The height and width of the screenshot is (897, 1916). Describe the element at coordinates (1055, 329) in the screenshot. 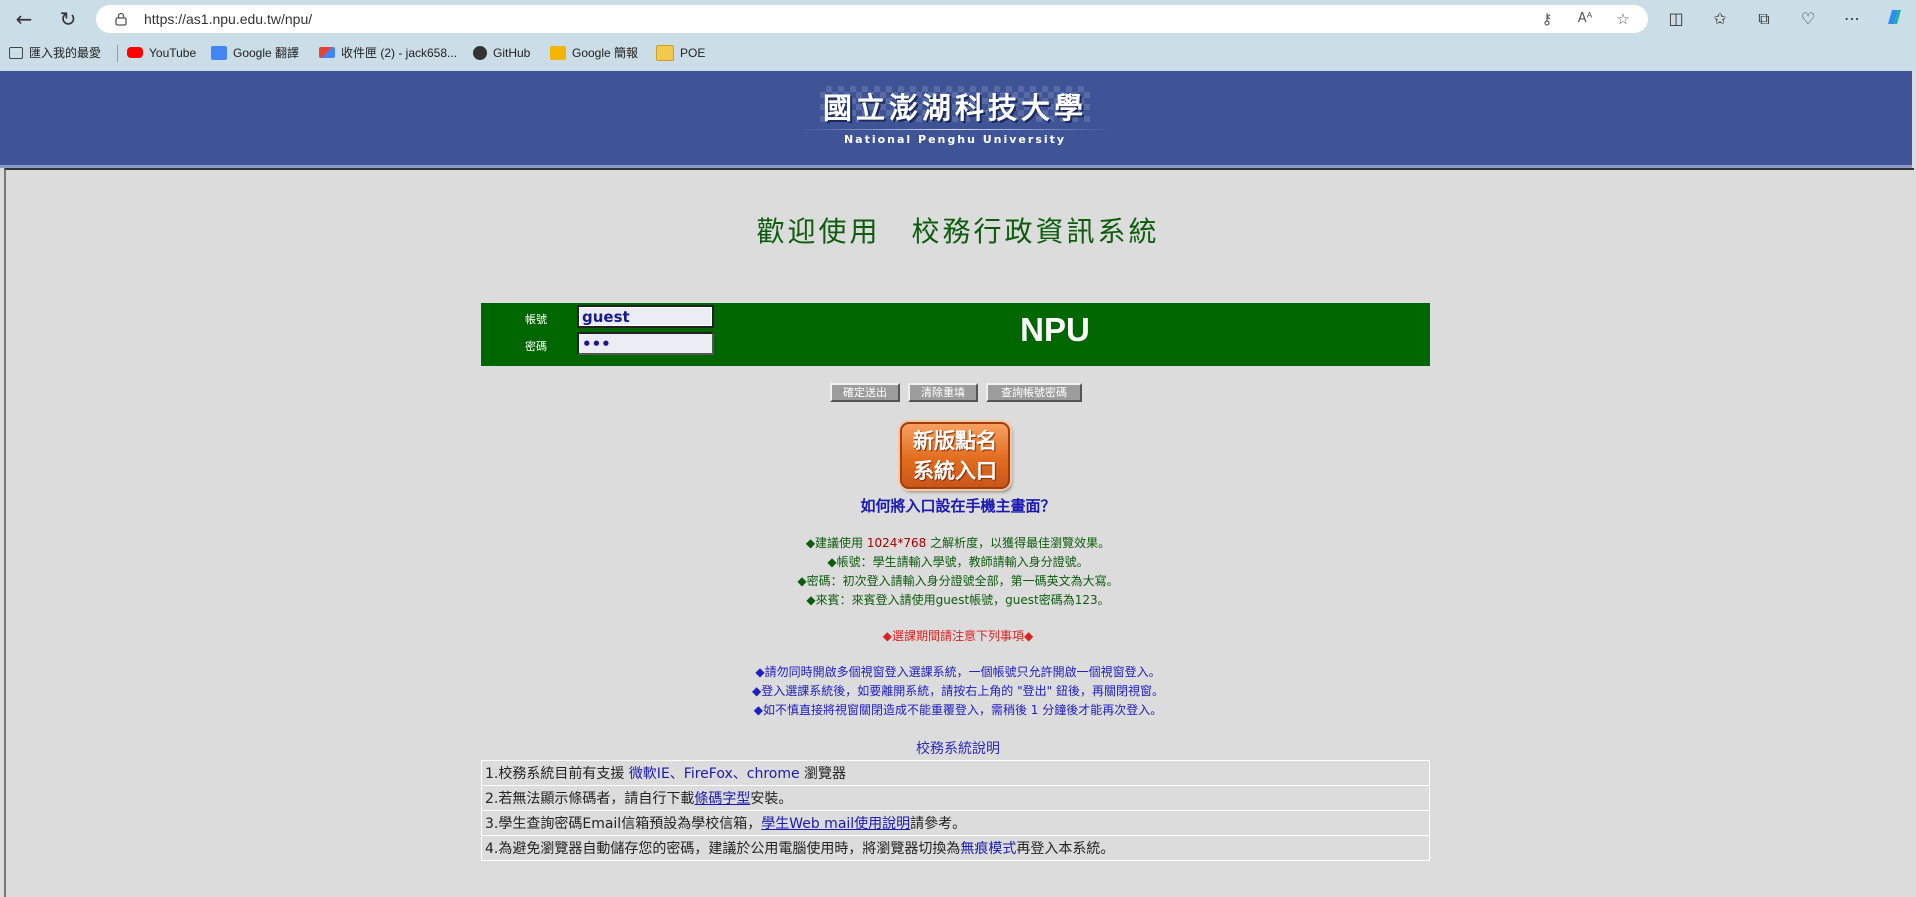

I see `npu-brand: NPU` at that location.